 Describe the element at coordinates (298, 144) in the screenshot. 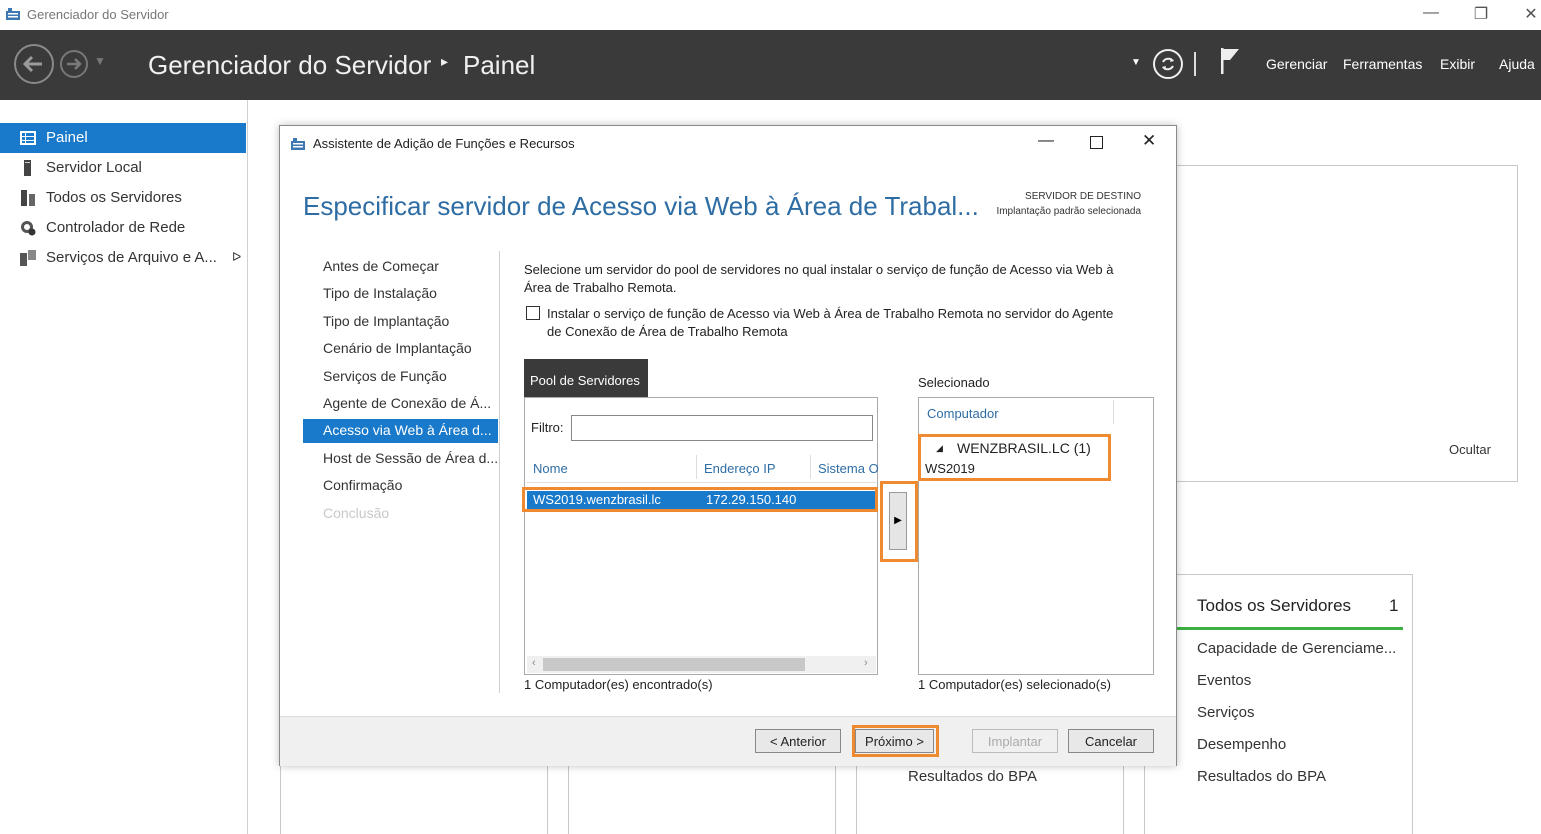

I see `wizard-icon` at that location.